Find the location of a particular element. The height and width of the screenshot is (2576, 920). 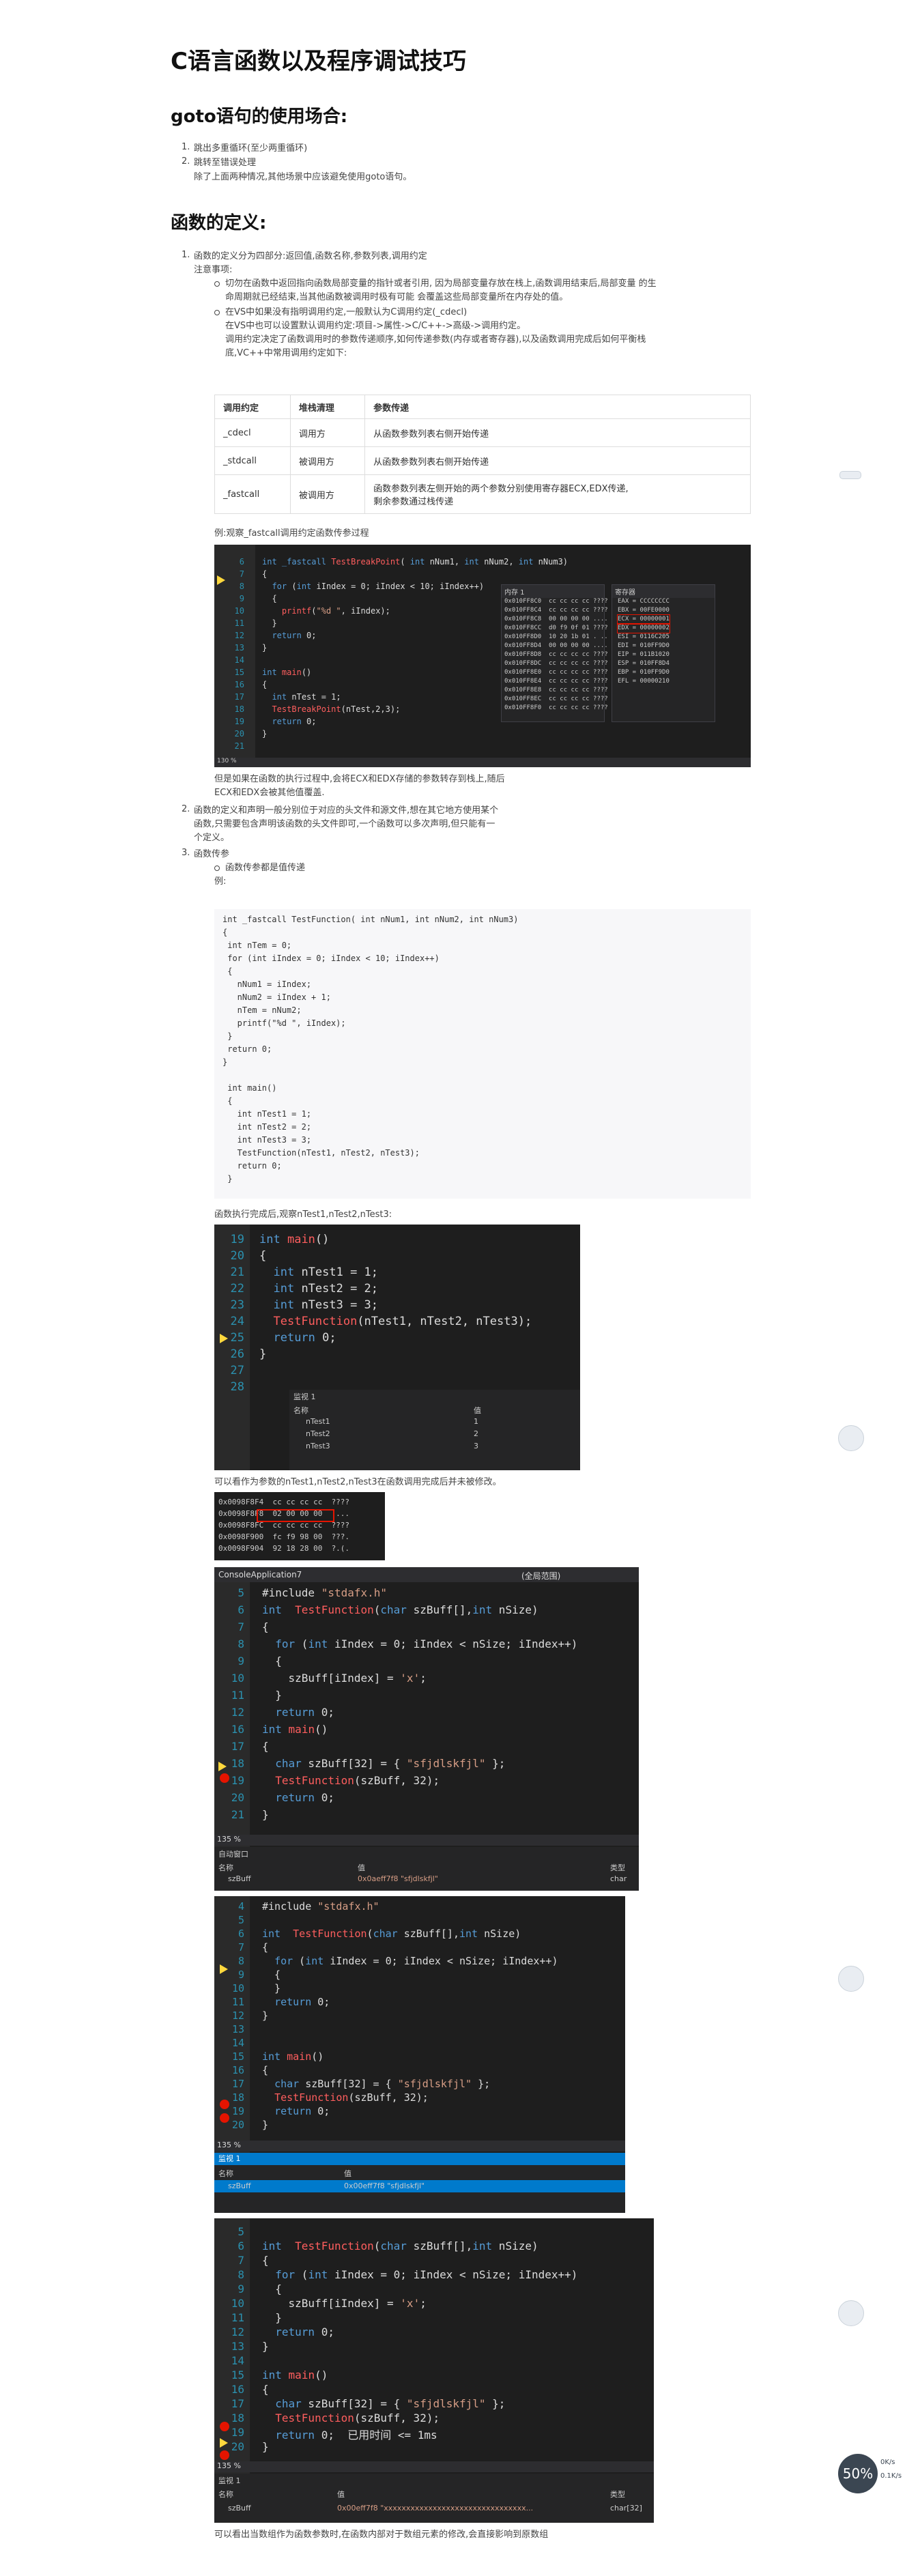

table-header-row: 调用约定 堆栈清理 参数传递 is located at coordinates (483, 407).